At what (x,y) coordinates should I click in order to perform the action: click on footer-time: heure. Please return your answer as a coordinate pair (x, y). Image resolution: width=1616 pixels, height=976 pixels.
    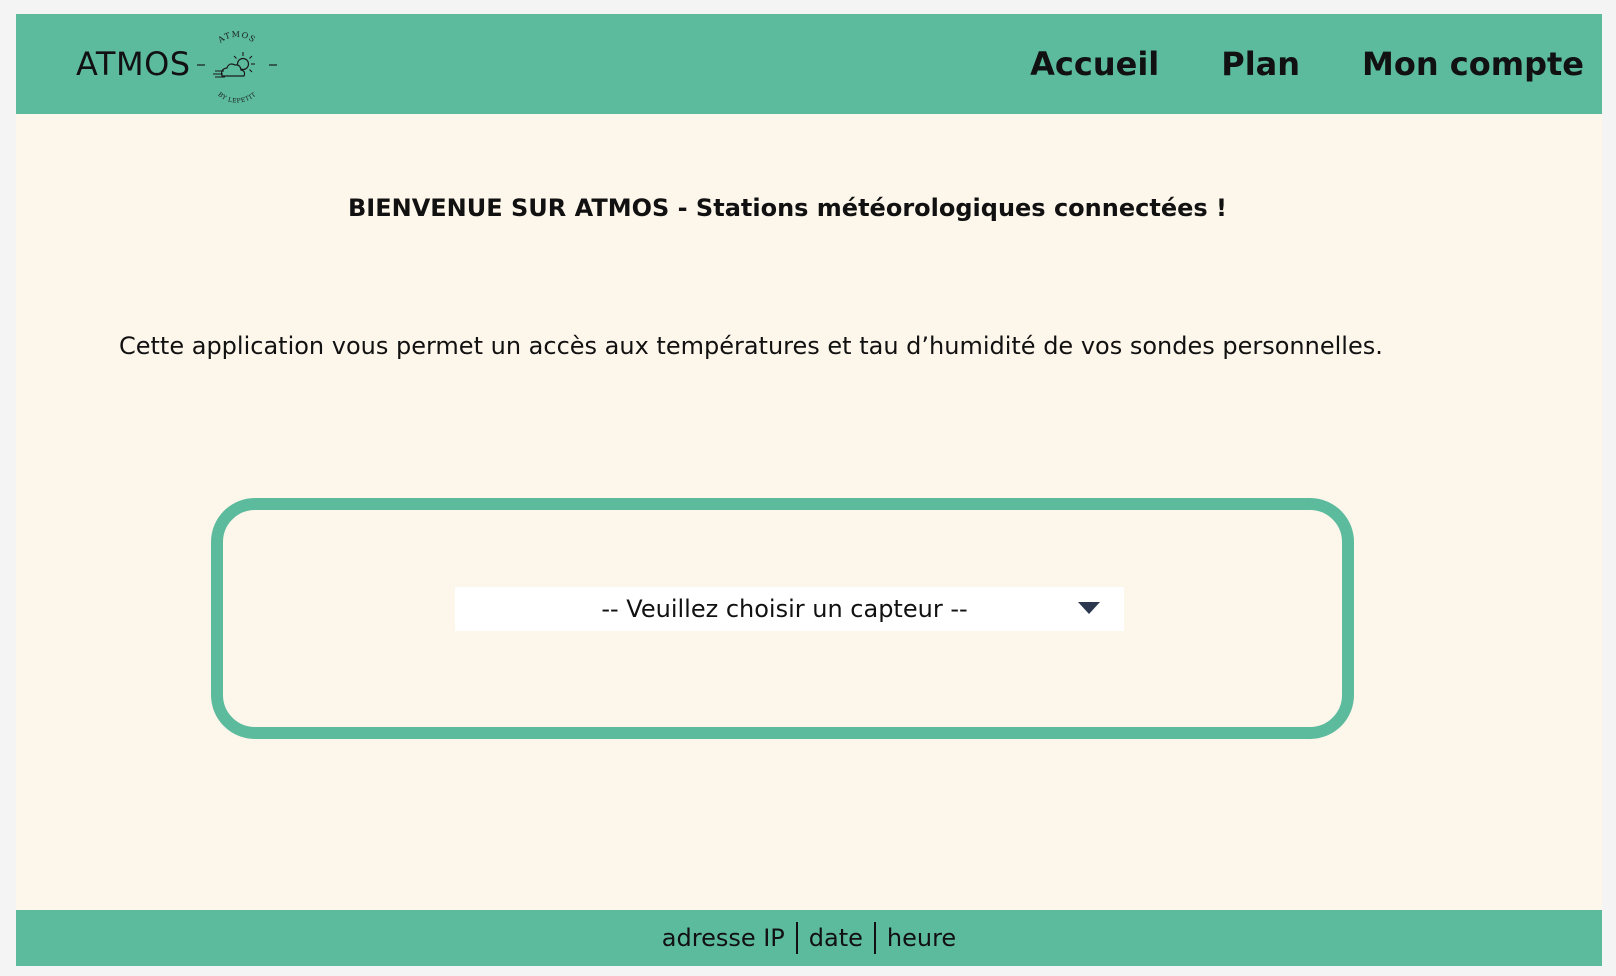
    Looking at the image, I should click on (921, 938).